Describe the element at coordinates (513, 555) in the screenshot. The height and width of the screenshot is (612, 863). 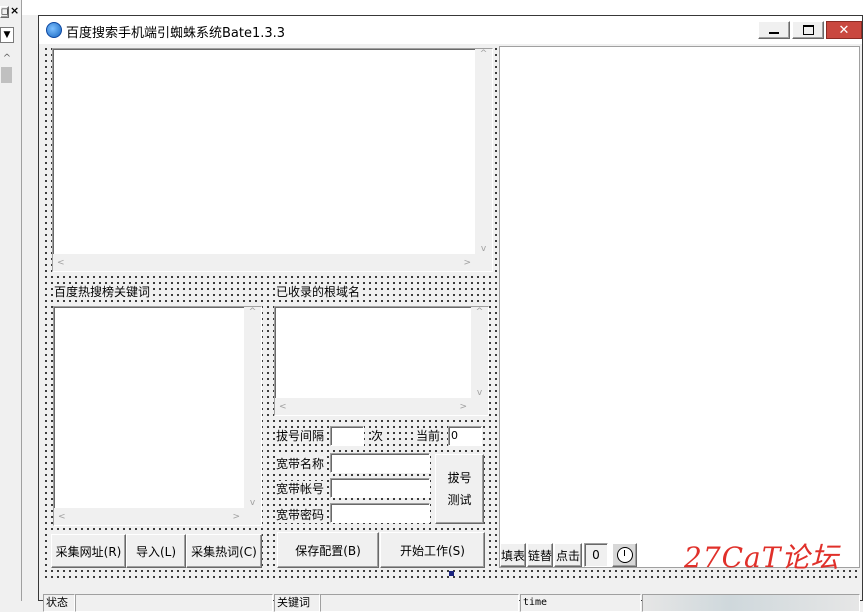
I see `fill-form-button: 填表` at that location.